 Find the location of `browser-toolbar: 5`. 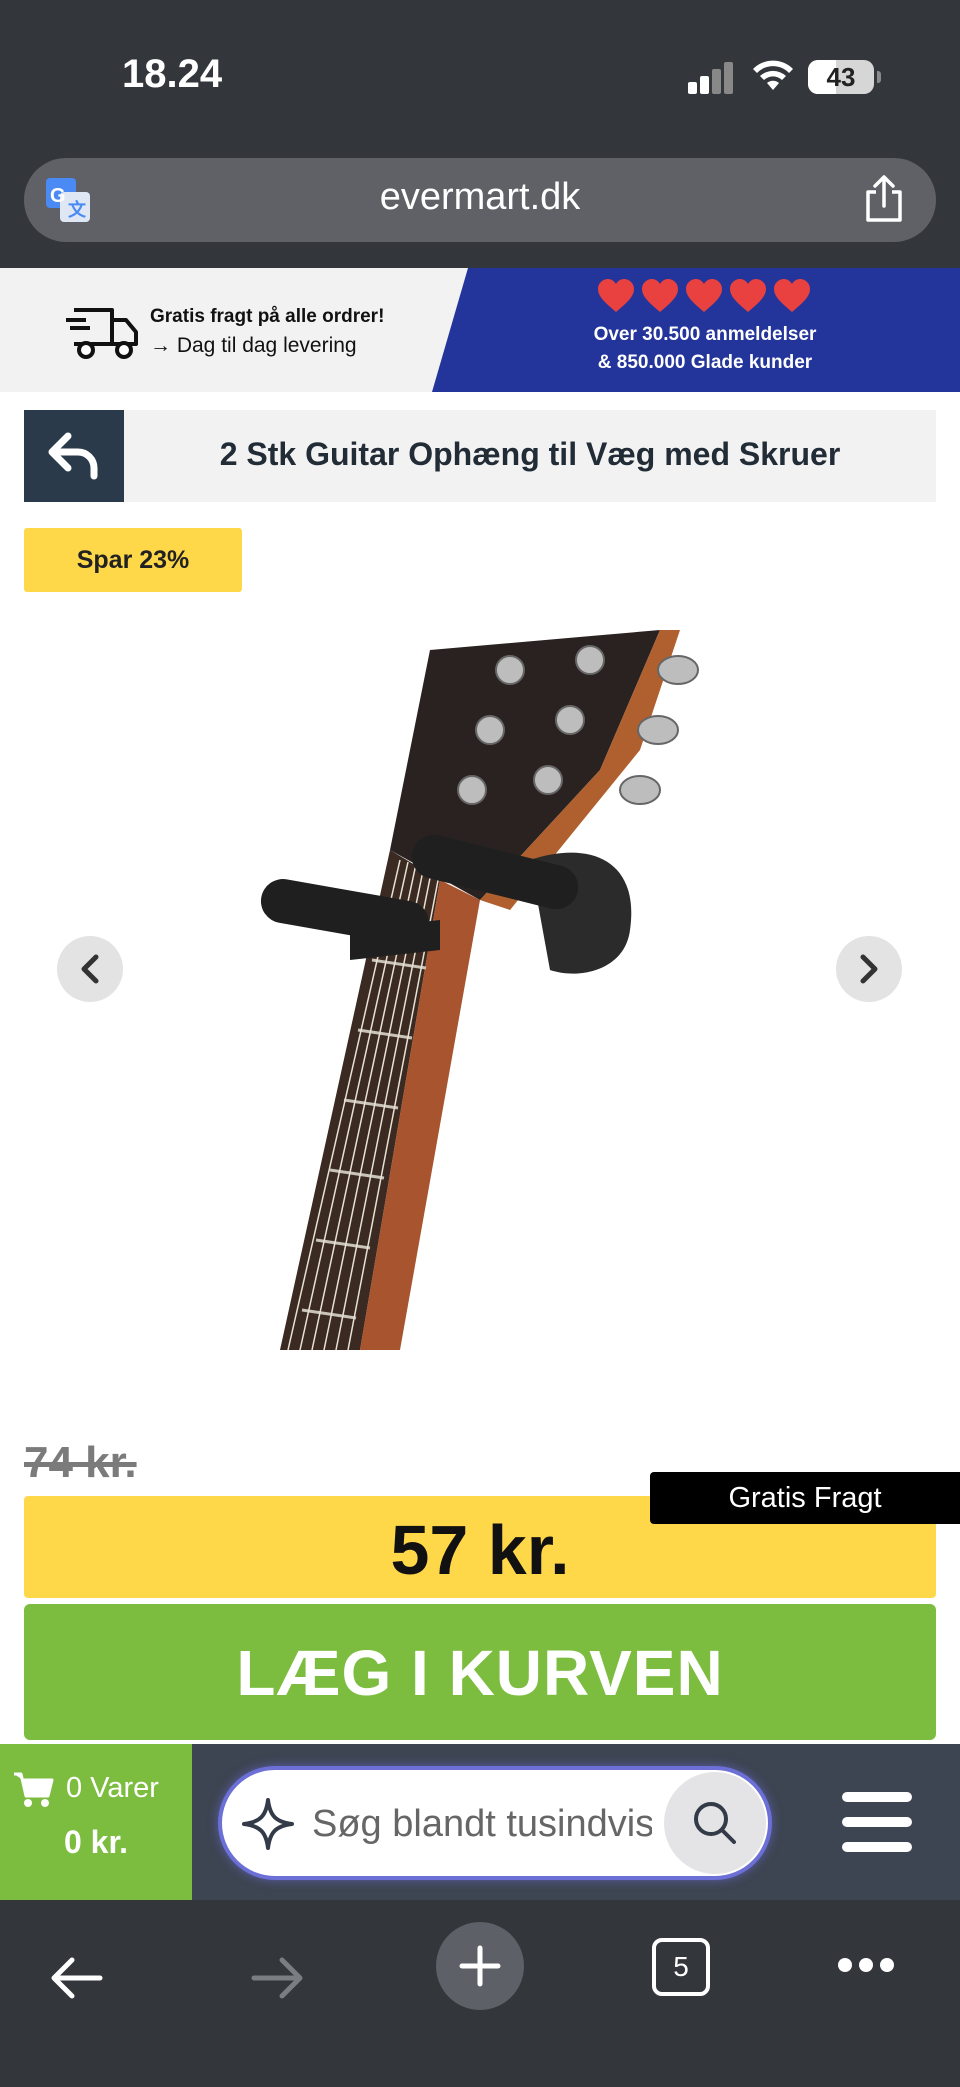

browser-toolbar: 5 is located at coordinates (480, 1993).